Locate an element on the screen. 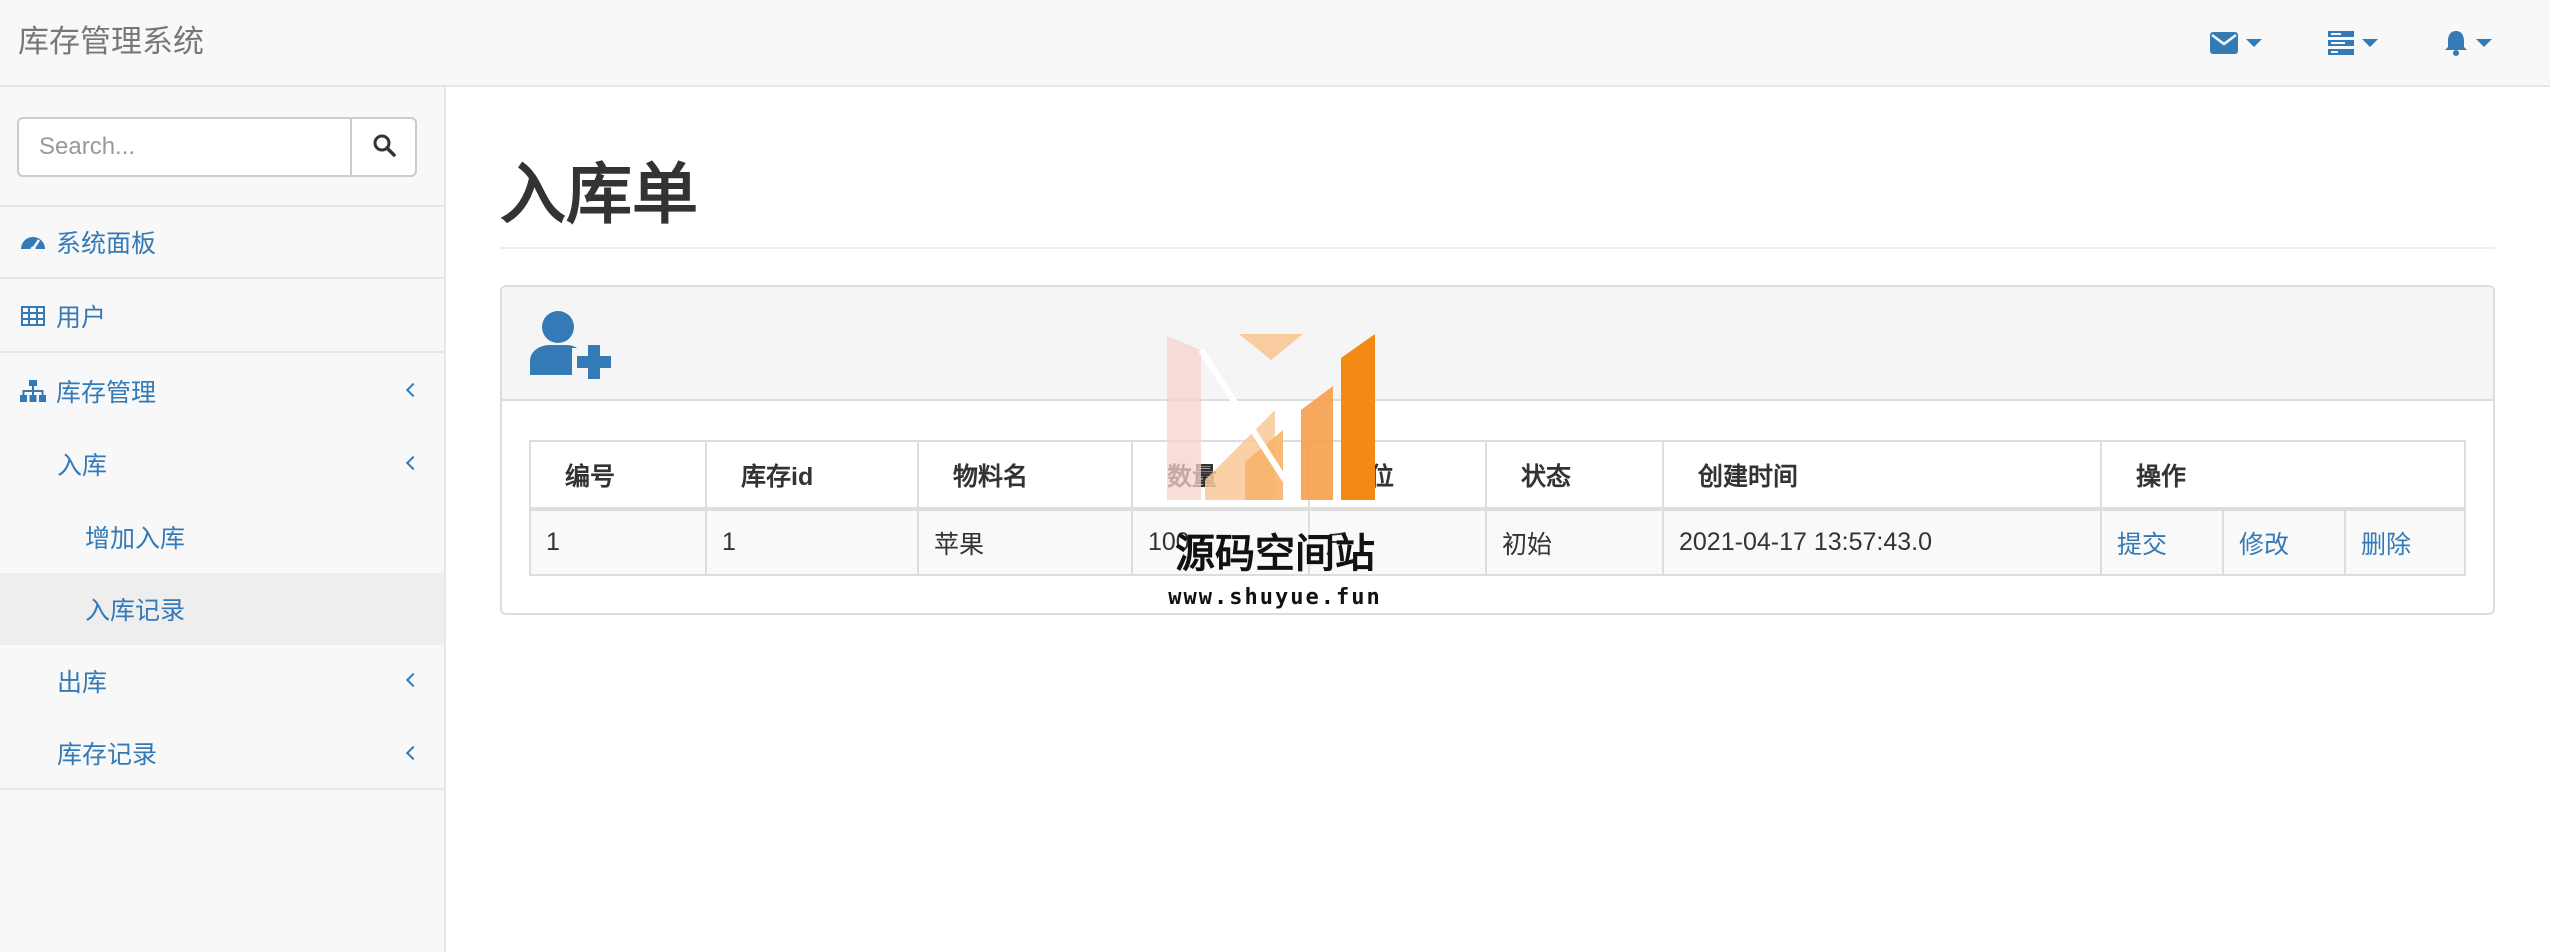 This screenshot has height=952, width=2550. sidebar-item-label: 出库 is located at coordinates (82, 682).